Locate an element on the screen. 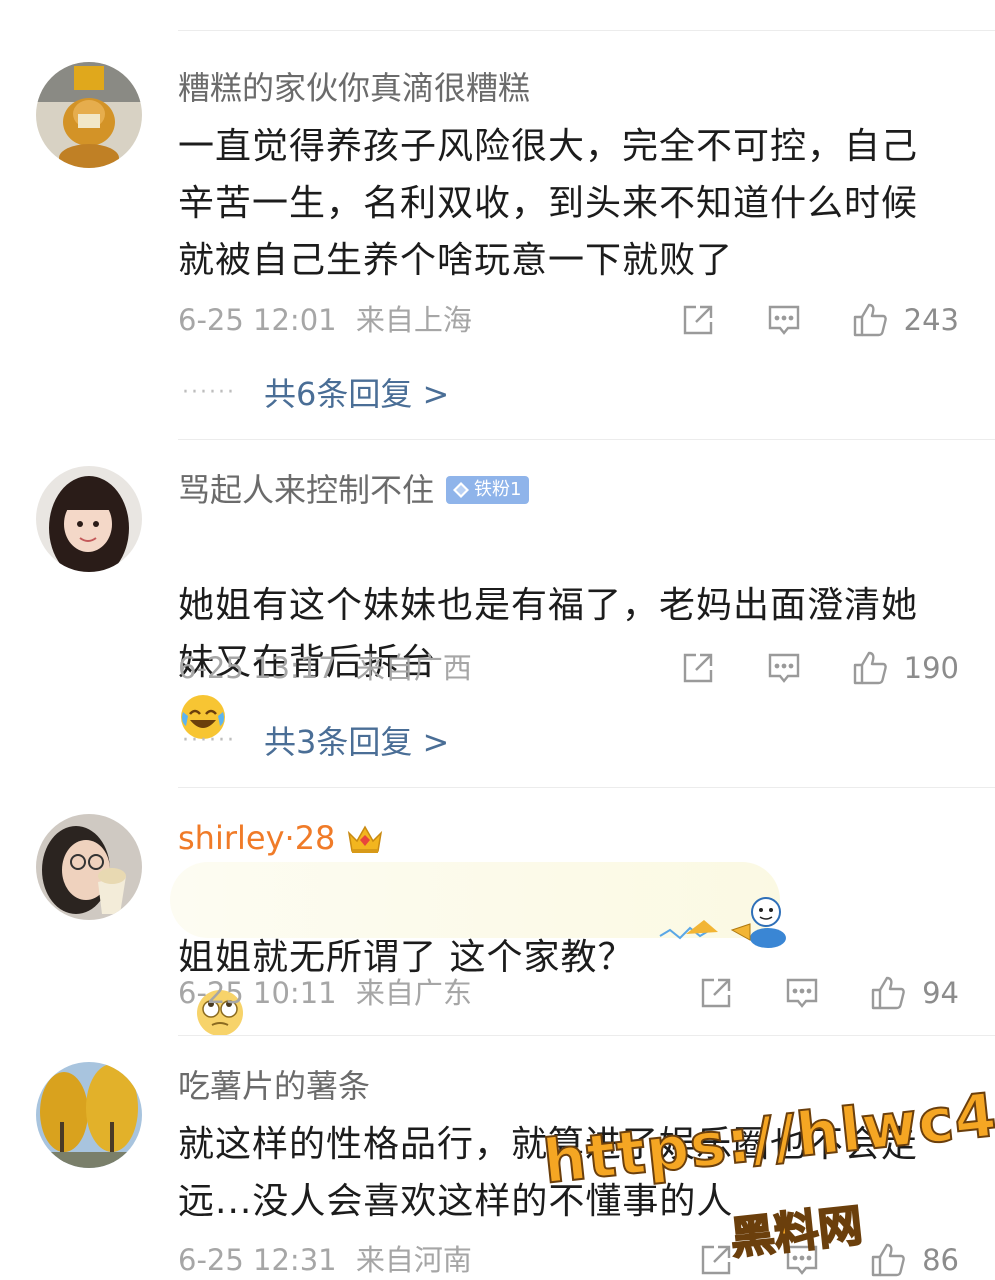 This screenshot has height=1280, width=995. username: 骂起人来控制不住 铁粉1 is located at coordinates (354, 490).